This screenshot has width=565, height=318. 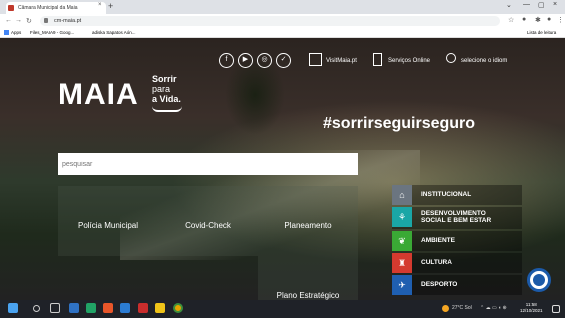 What do you see at coordinates (524, 19) in the screenshot?
I see `extension-icon: ●` at bounding box center [524, 19].